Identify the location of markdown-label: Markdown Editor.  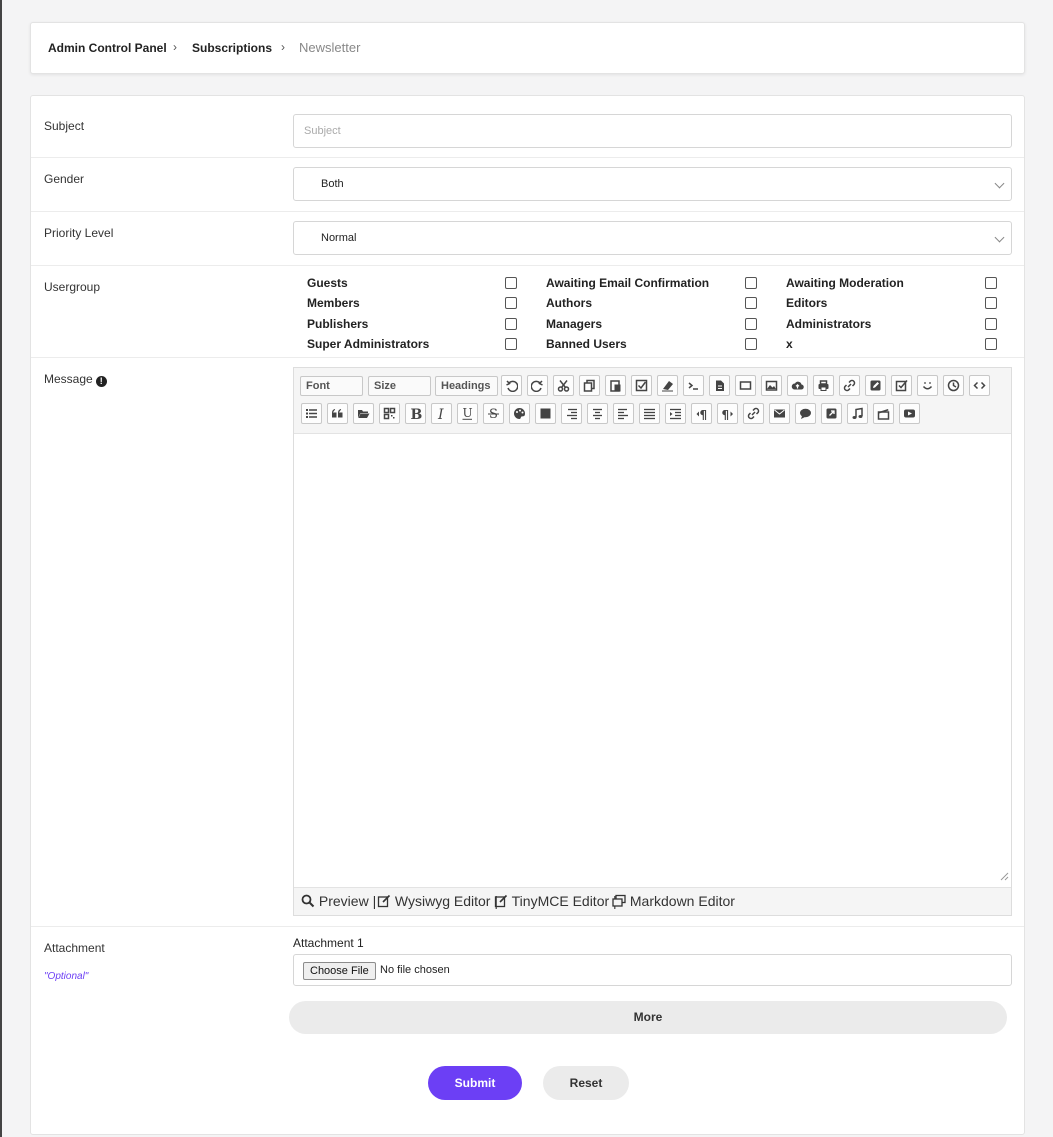
(682, 901).